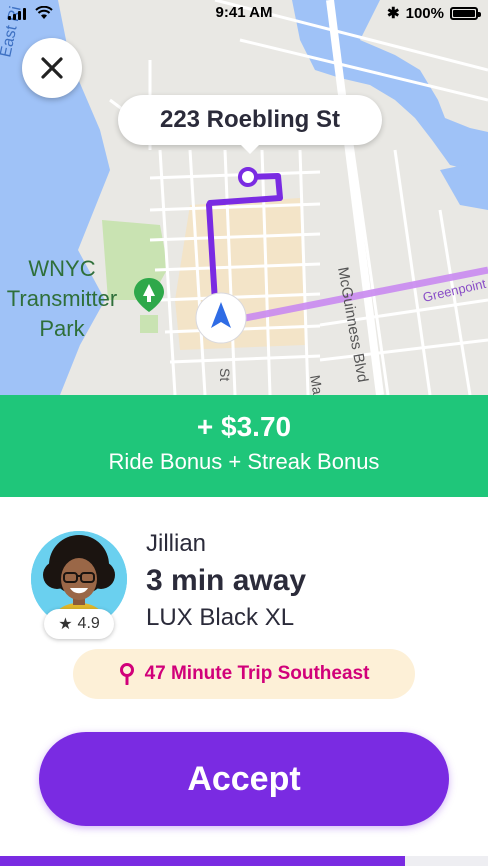 Image resolution: width=488 pixels, height=866 pixels. I want to click on battery-level, so click(464, 13).